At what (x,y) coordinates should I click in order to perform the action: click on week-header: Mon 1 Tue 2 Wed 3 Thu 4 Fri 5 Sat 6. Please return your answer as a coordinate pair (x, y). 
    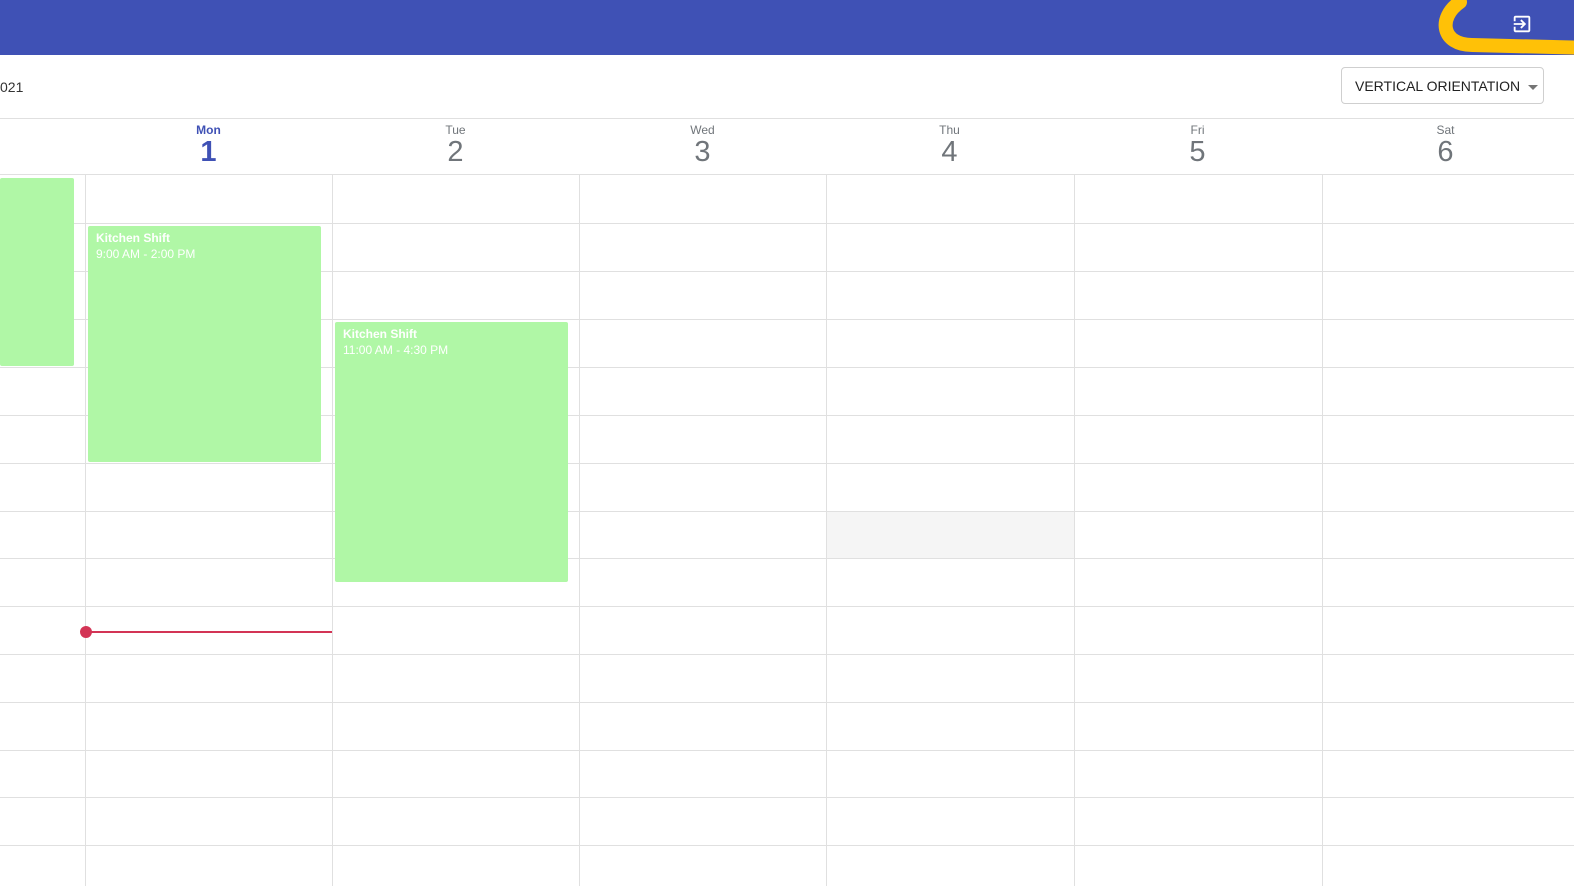
    Looking at the image, I should click on (787, 146).